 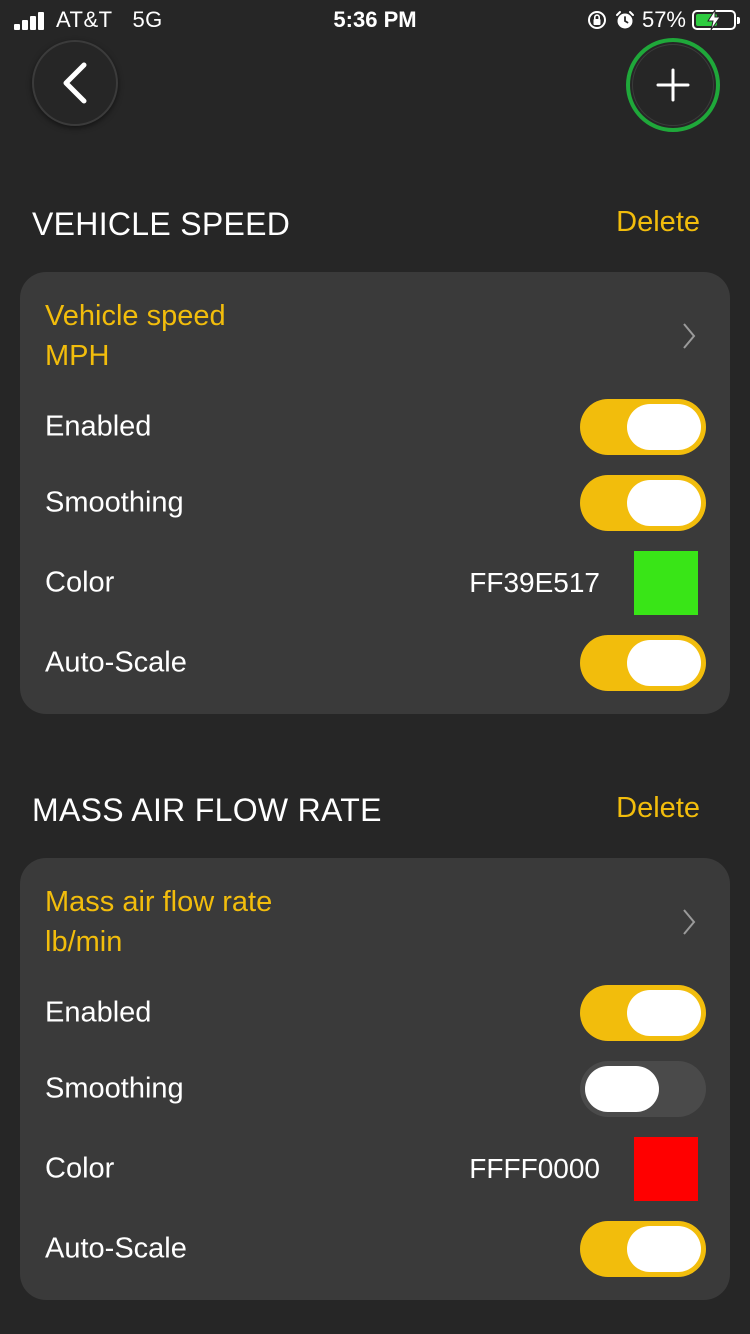 I want to click on section-title: VEHICLE SPEED, so click(x=161, y=224).